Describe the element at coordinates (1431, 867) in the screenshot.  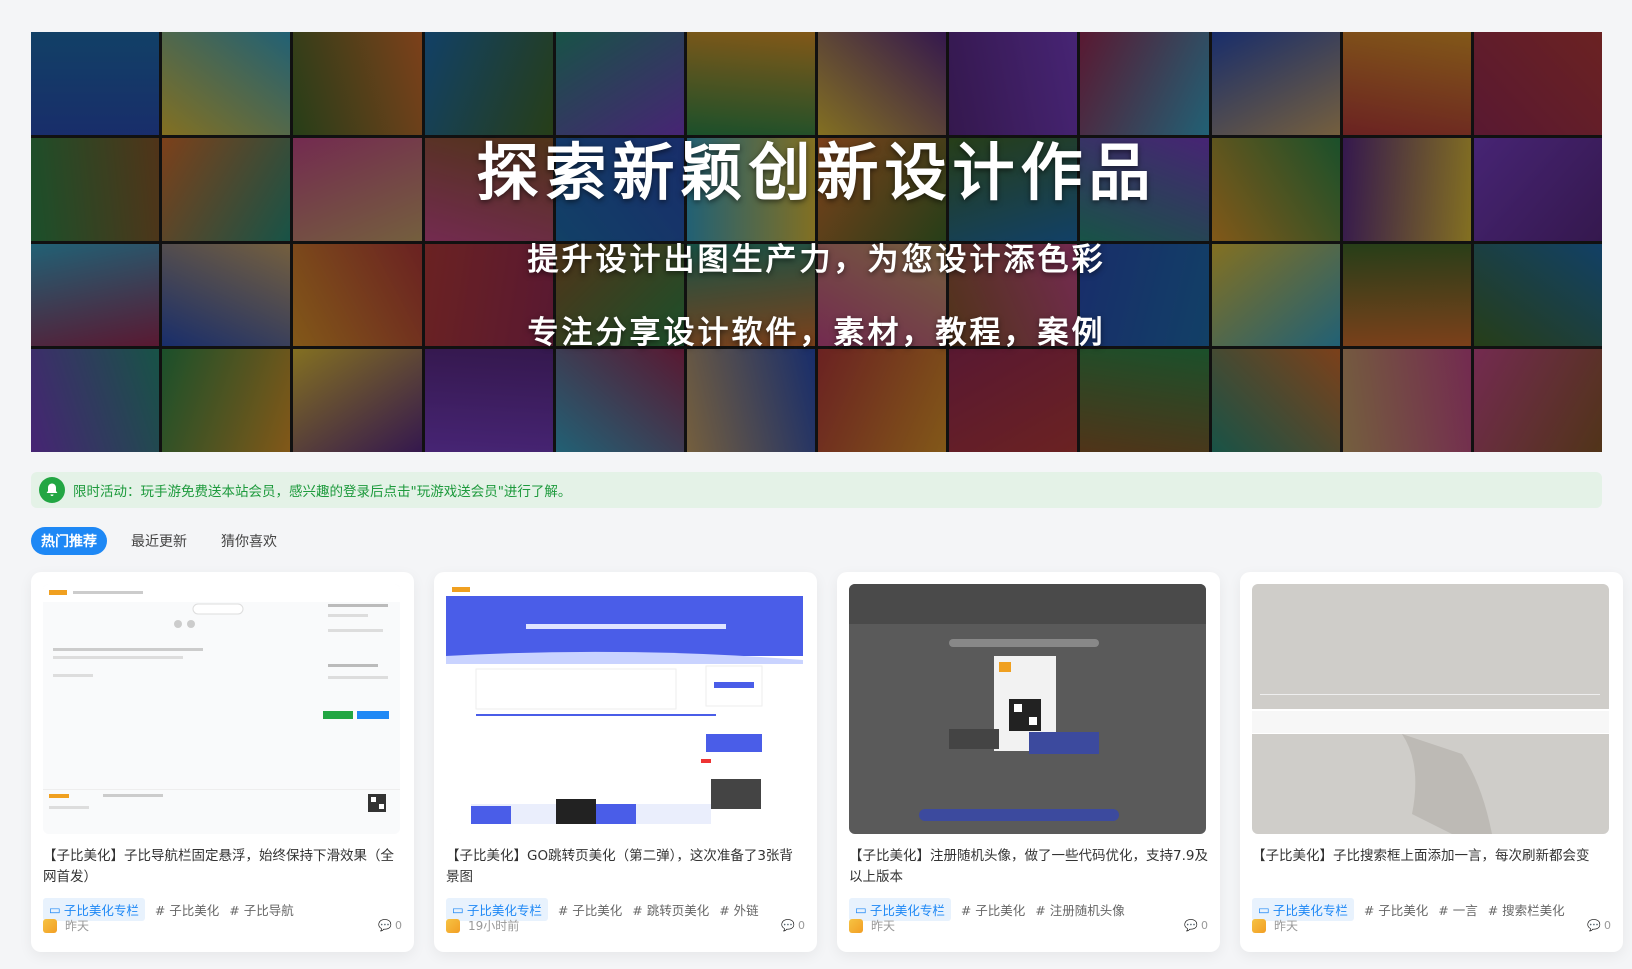
I see `post-title: 【子比美化】子比搜索框上面添加一言，每次刷新都会变` at that location.